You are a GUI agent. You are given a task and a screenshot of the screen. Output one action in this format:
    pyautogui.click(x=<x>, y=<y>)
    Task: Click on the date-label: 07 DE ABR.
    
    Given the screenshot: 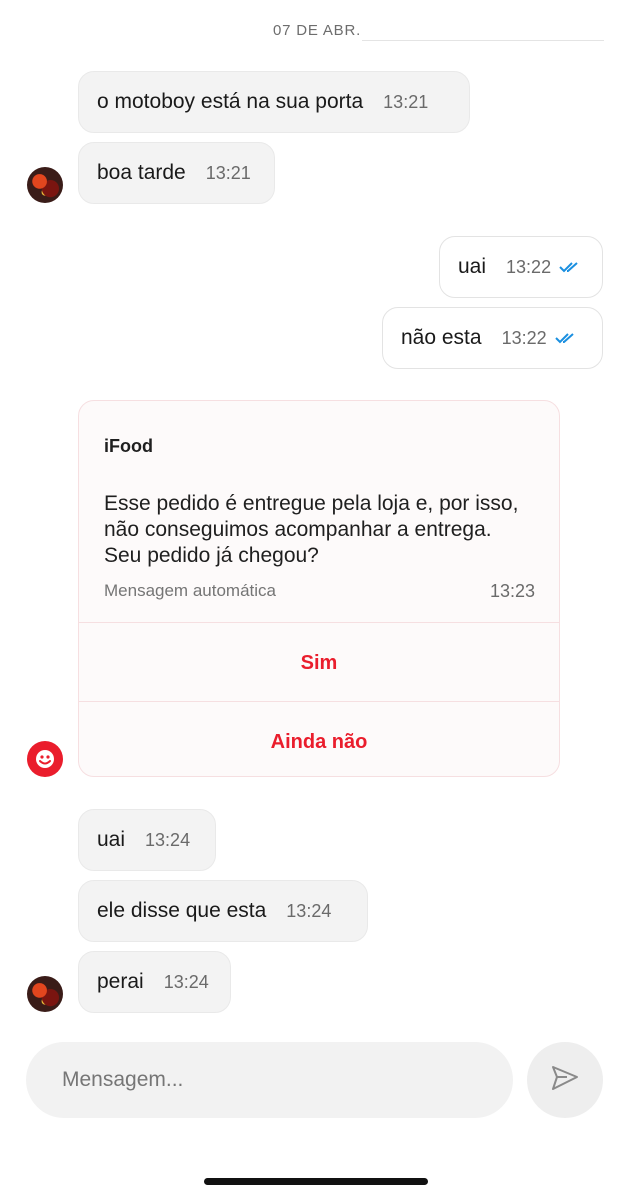 What is the action you would take?
    pyautogui.click(x=317, y=30)
    